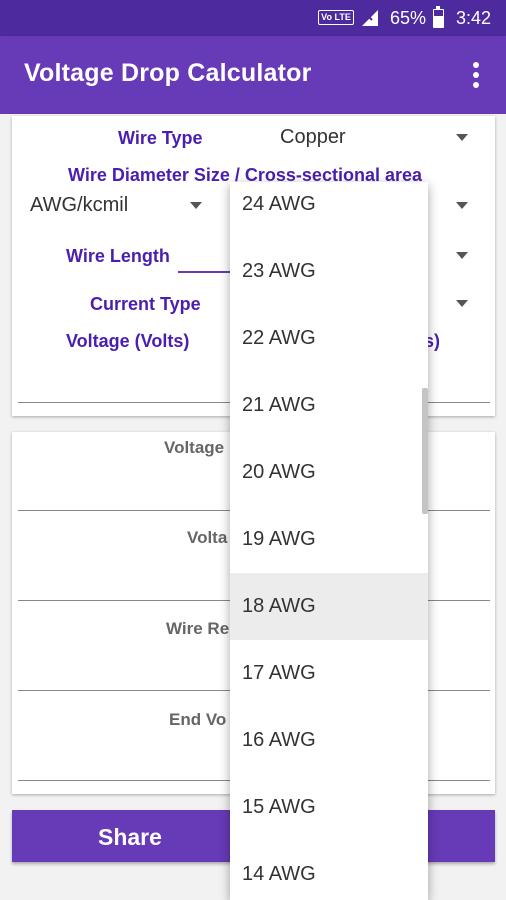 The image size is (506, 900). Describe the element at coordinates (329, 606) in the screenshot. I see `dropdown-item-selected: 18 AWG` at that location.